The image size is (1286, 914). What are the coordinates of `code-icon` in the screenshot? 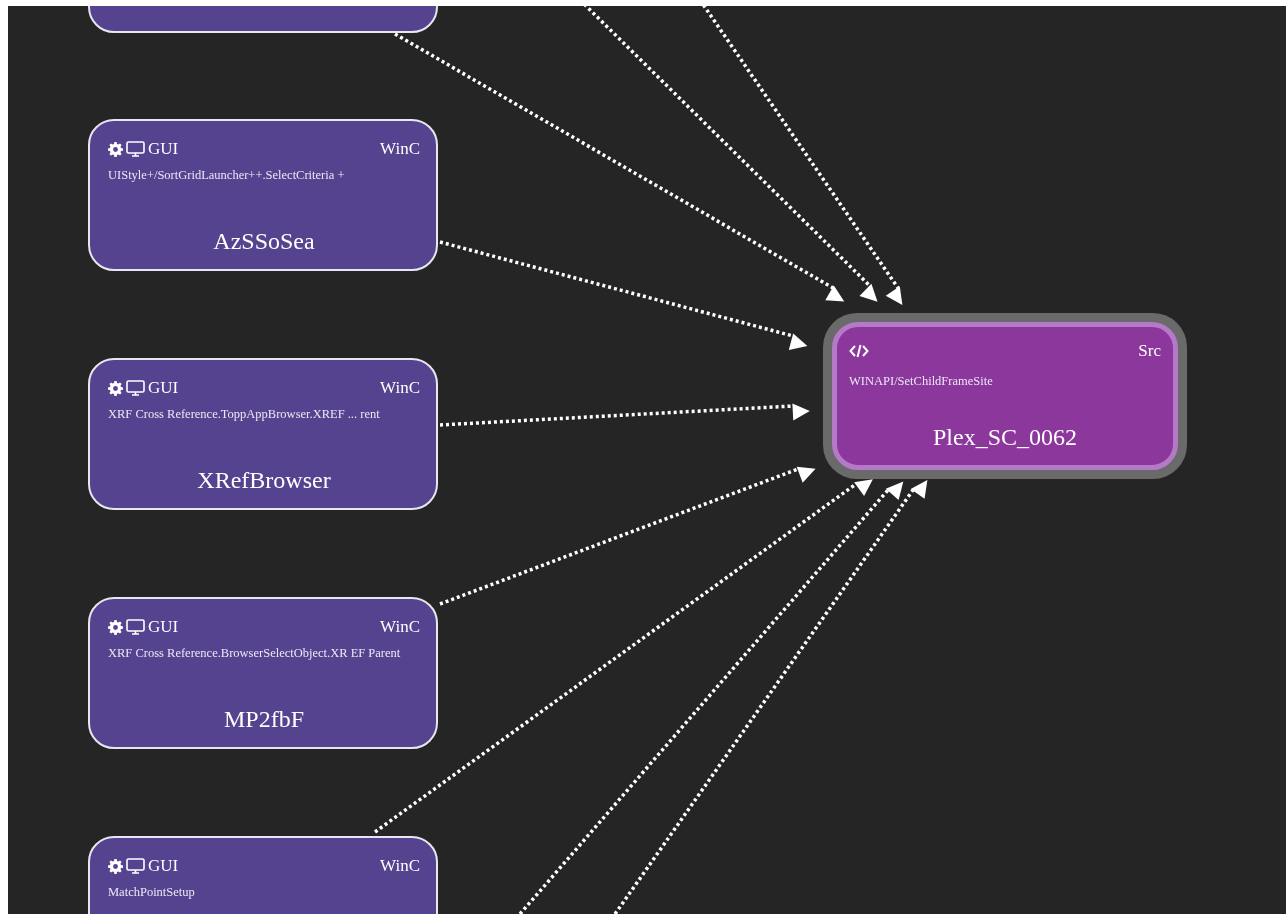 It's located at (859, 351).